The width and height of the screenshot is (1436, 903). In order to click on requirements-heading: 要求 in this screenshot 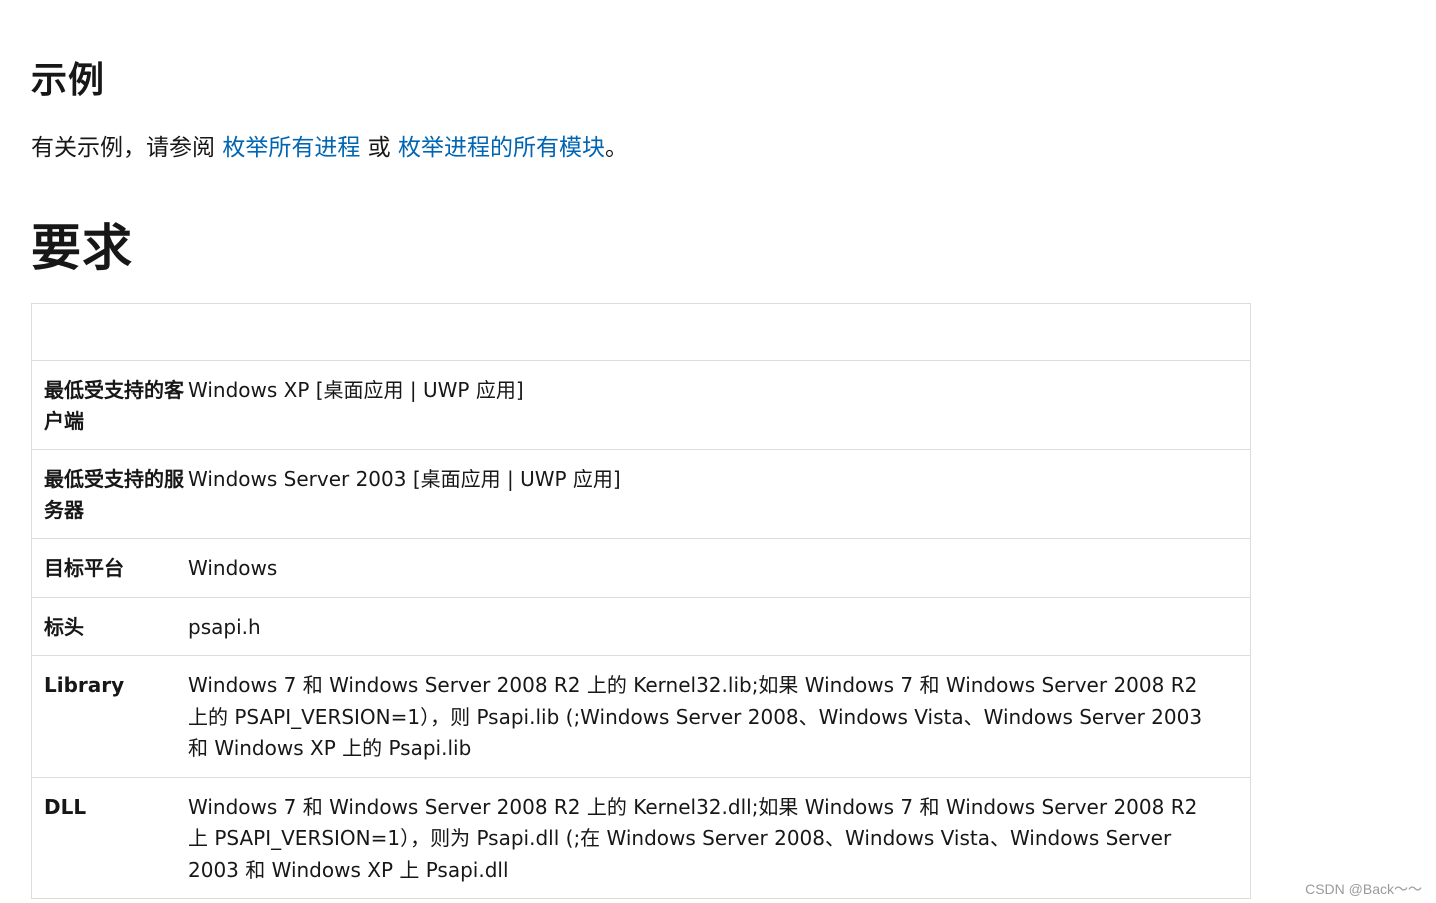, I will do `click(82, 248)`.